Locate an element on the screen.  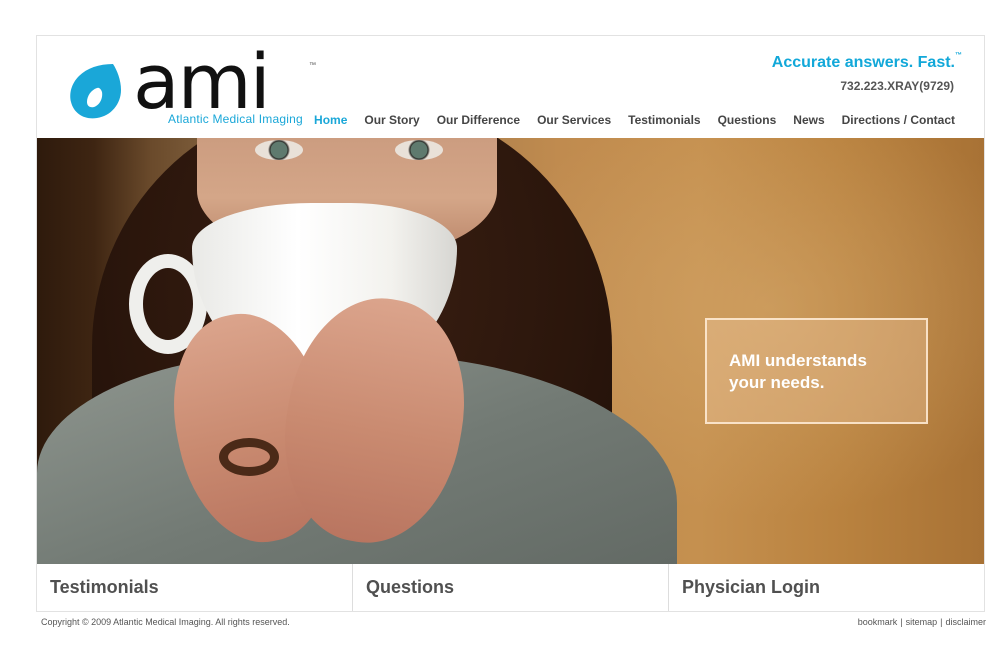
footer-link-sitemap: sitemap is located at coordinates (922, 622).